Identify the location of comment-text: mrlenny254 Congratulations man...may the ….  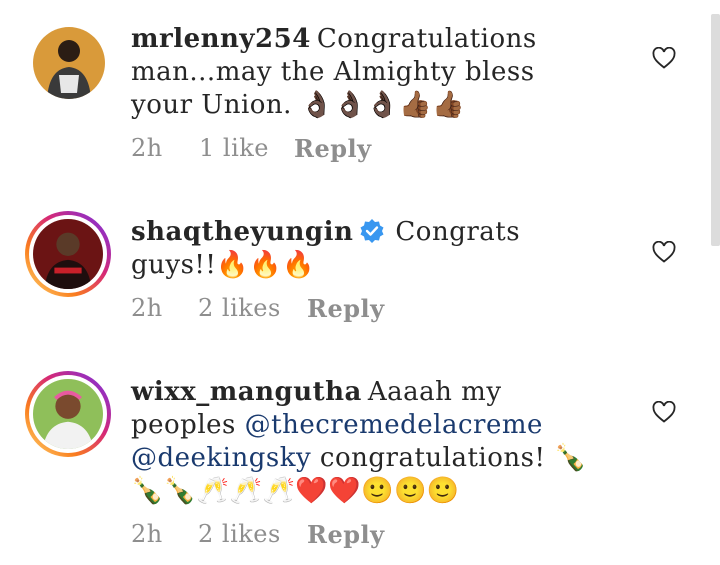
(366, 72).